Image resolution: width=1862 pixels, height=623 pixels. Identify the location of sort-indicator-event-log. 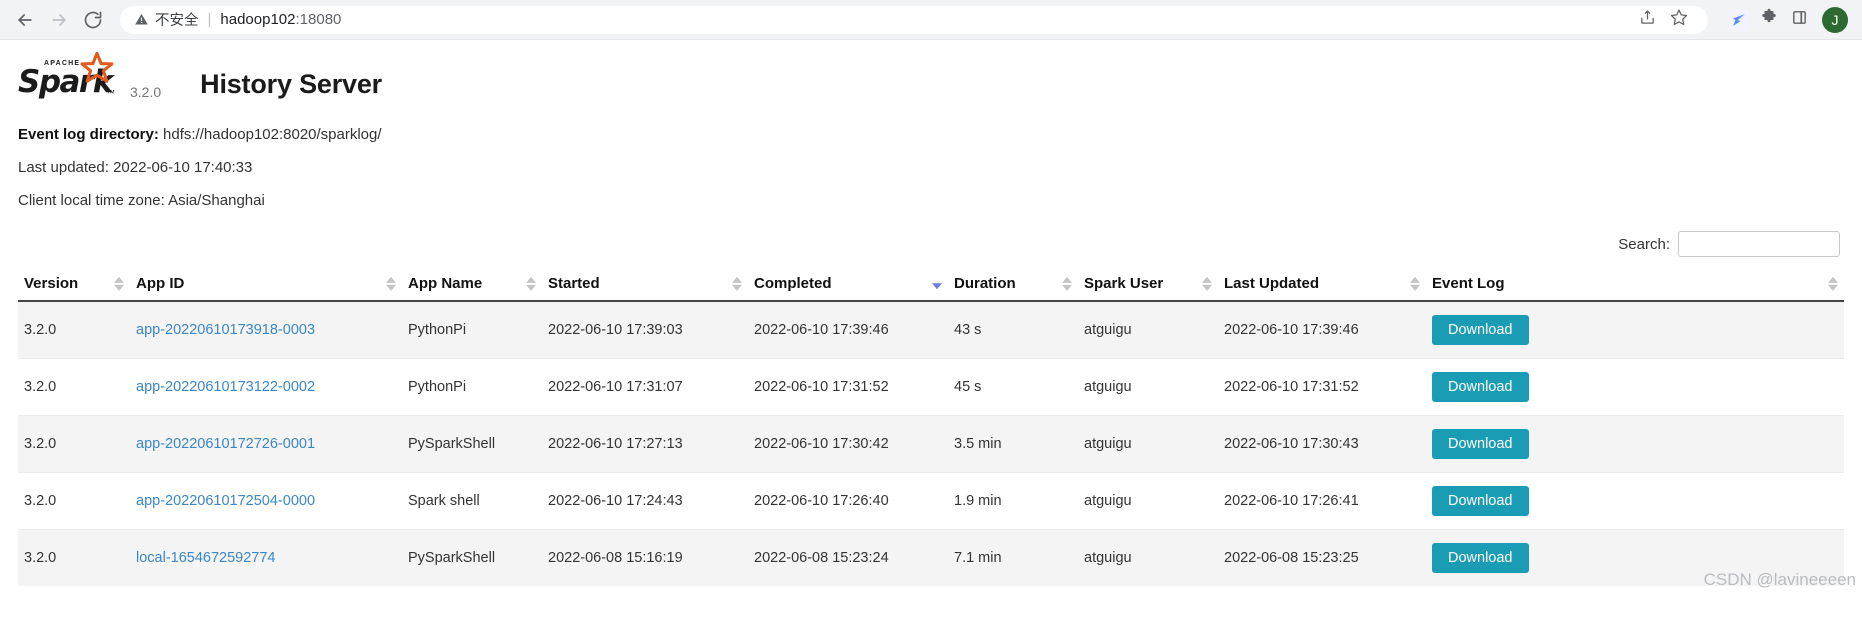
(1833, 283).